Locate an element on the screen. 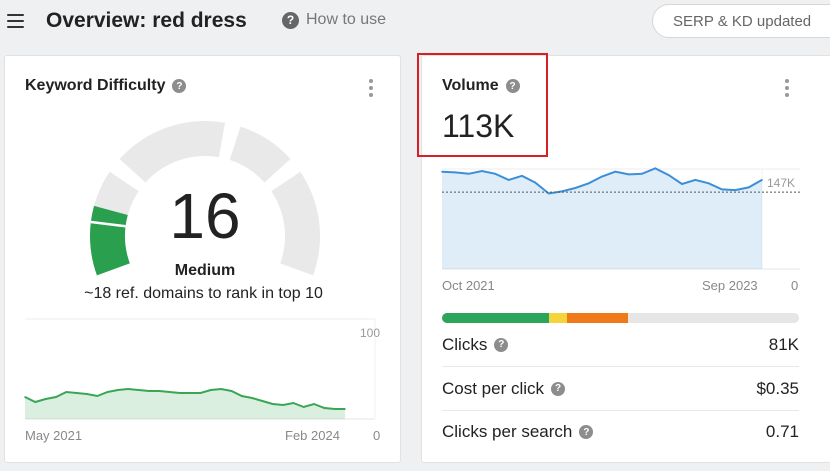 The image size is (830, 471). menu-icon is located at coordinates (15, 21).